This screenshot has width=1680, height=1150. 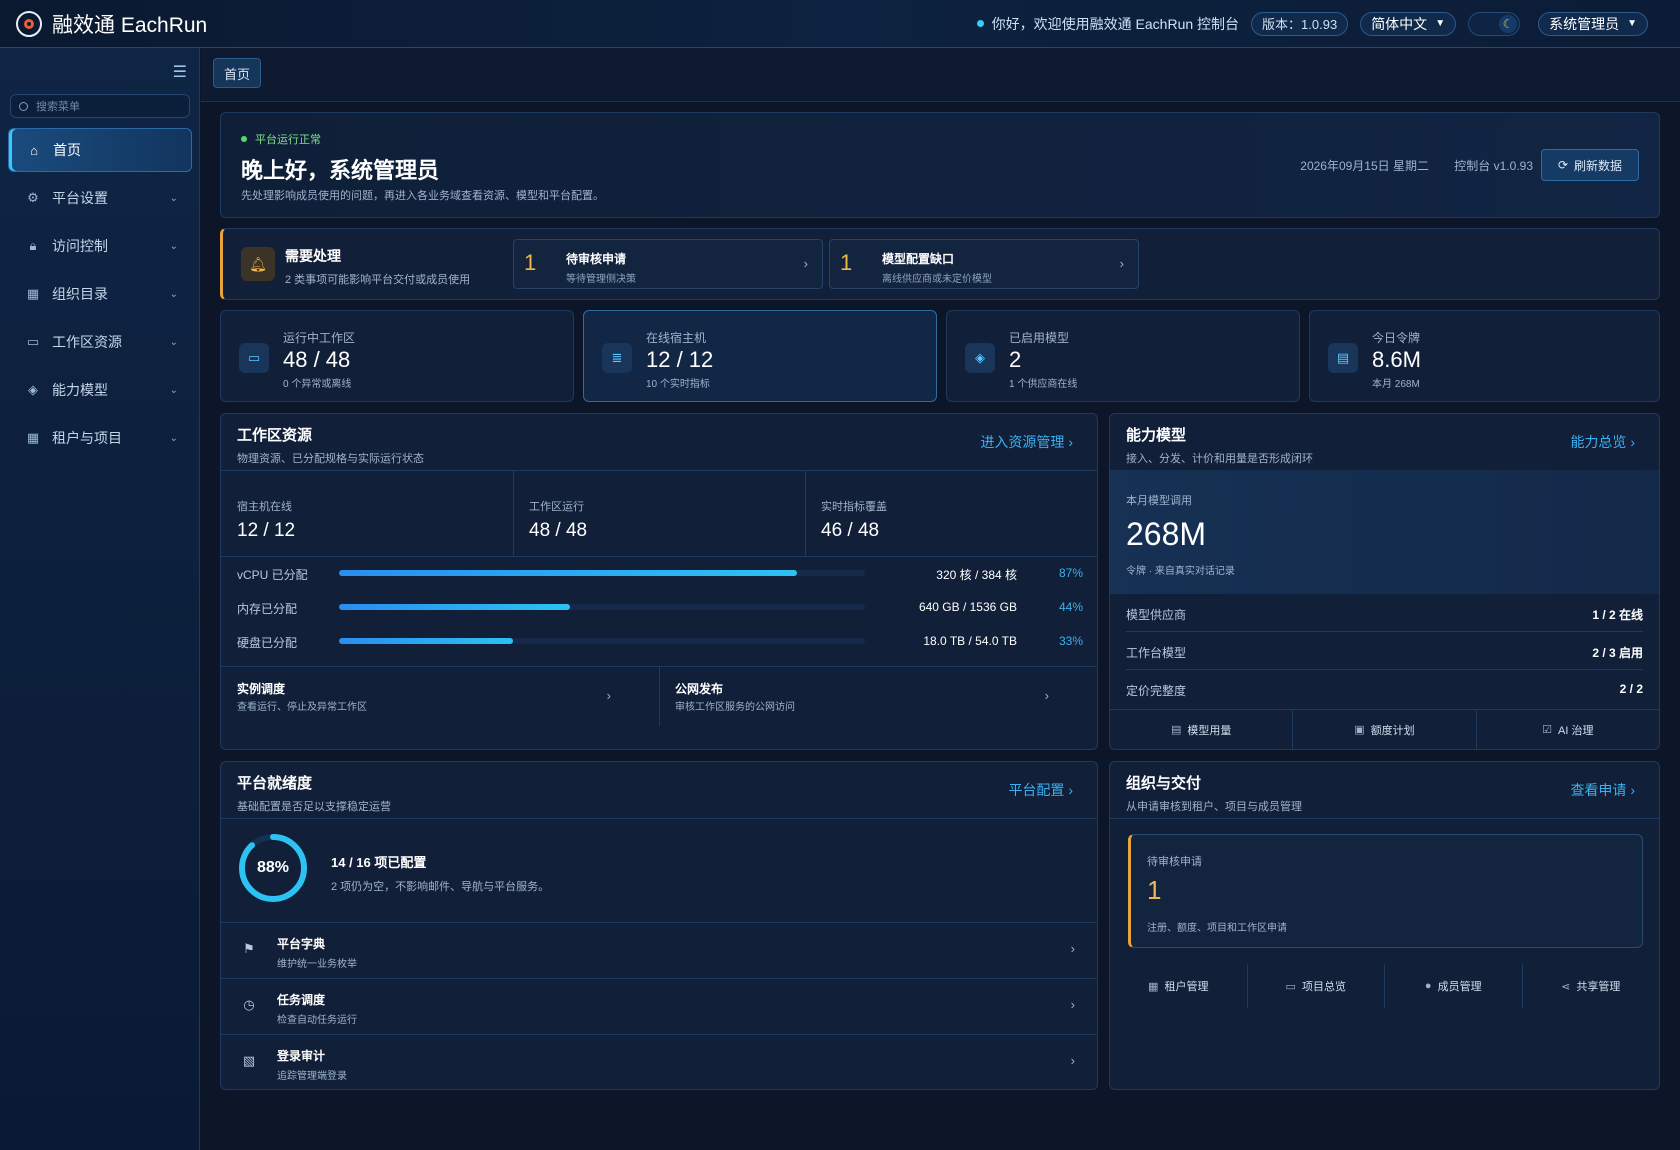 What do you see at coordinates (1316, 986) in the screenshot?
I see `project-overview-button: ▭ 项目总览` at bounding box center [1316, 986].